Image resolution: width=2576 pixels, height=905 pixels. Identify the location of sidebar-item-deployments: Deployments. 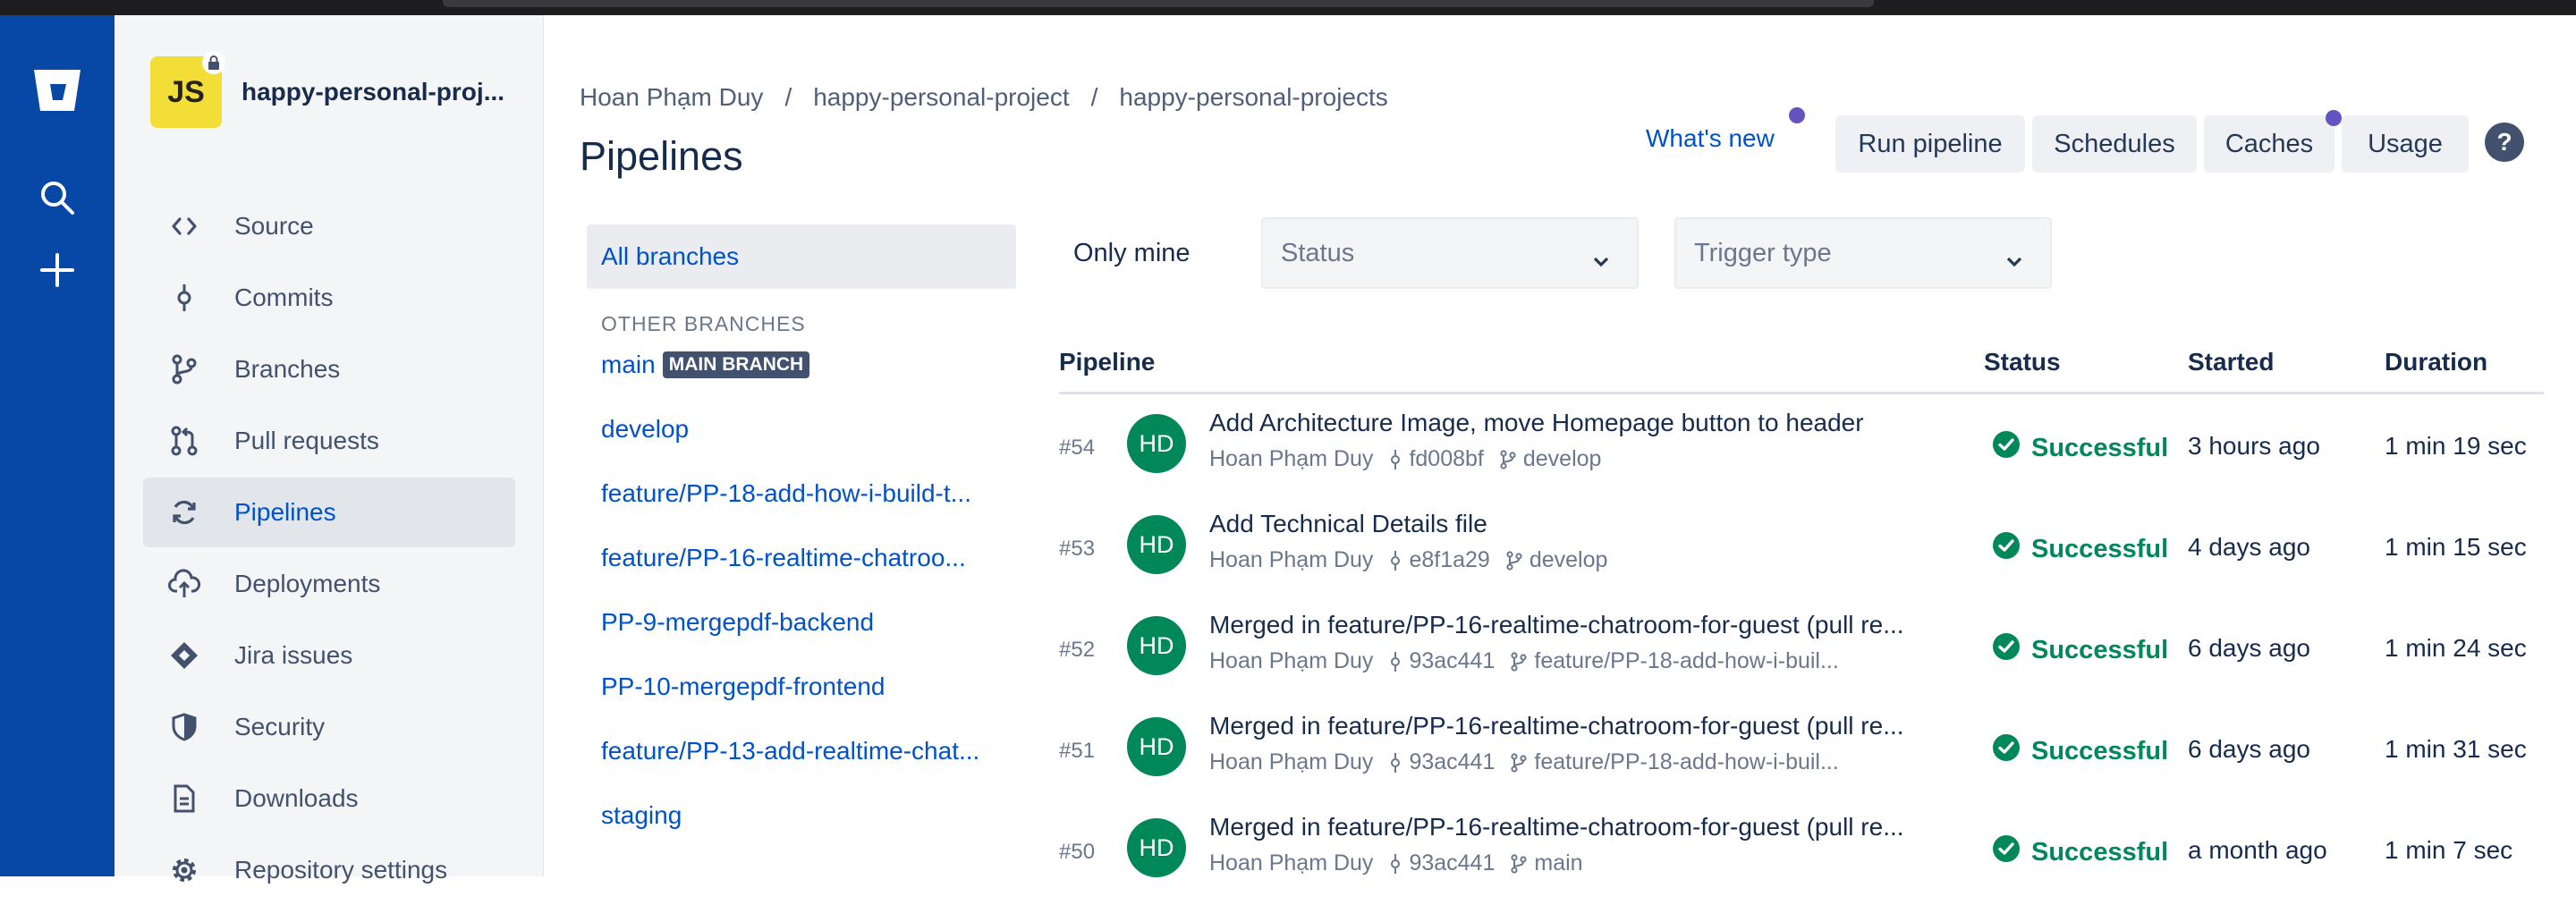
(329, 584).